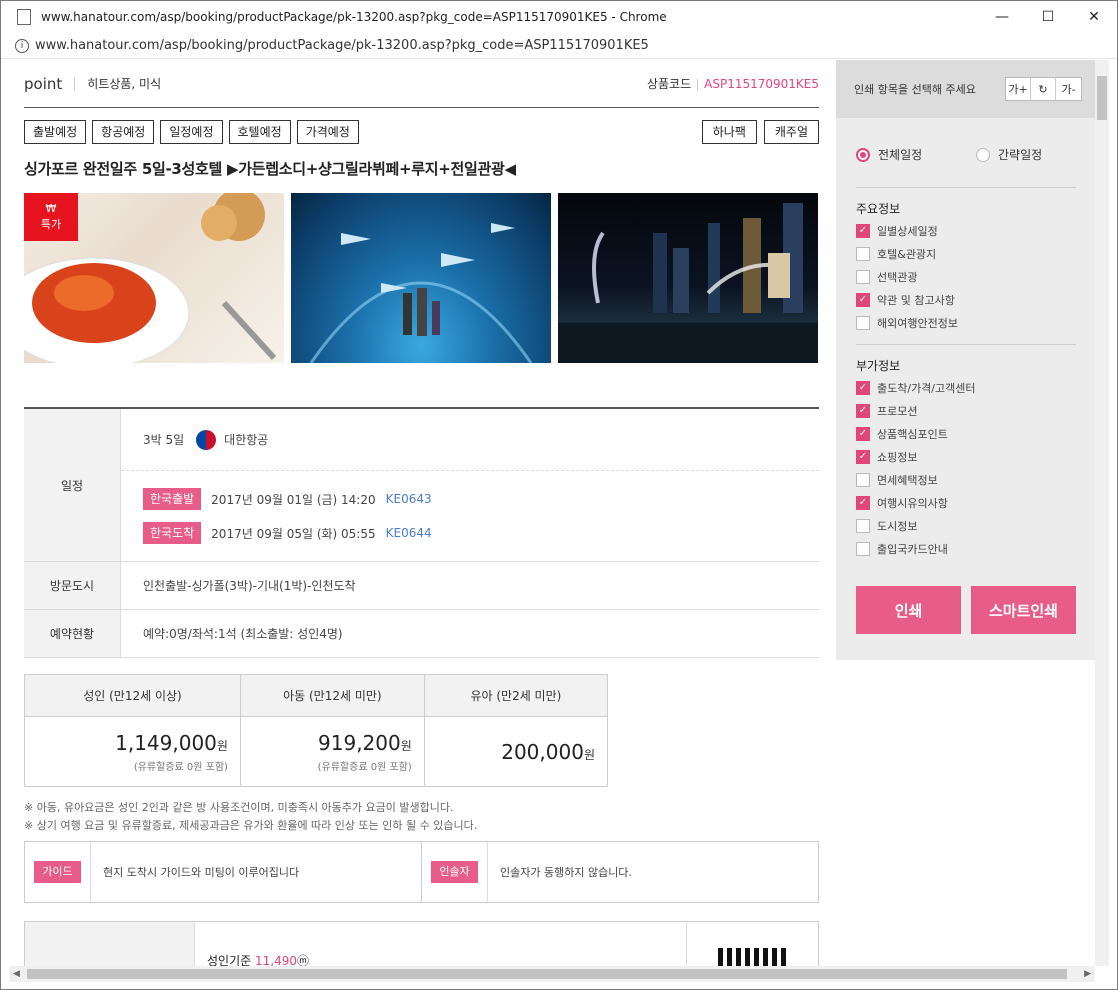 Image resolution: width=1118 pixels, height=990 pixels. I want to click on category-label: 히트상품, 미식, so click(124, 84).